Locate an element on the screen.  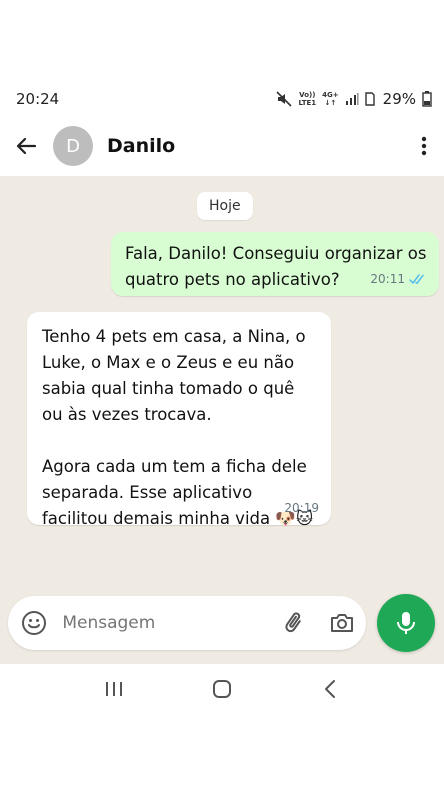
camera-icon is located at coordinates (341, 623).